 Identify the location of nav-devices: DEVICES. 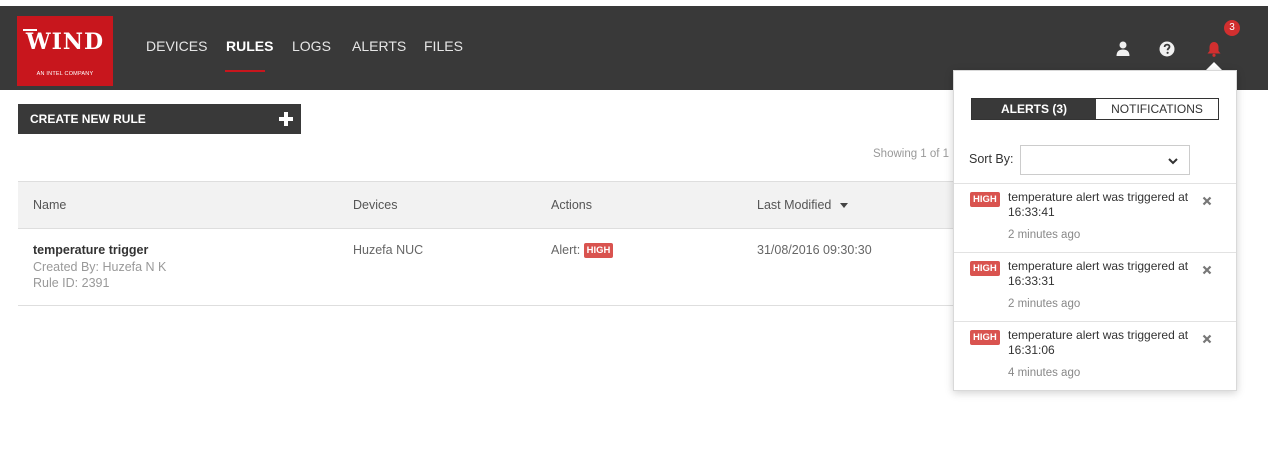
(176, 46).